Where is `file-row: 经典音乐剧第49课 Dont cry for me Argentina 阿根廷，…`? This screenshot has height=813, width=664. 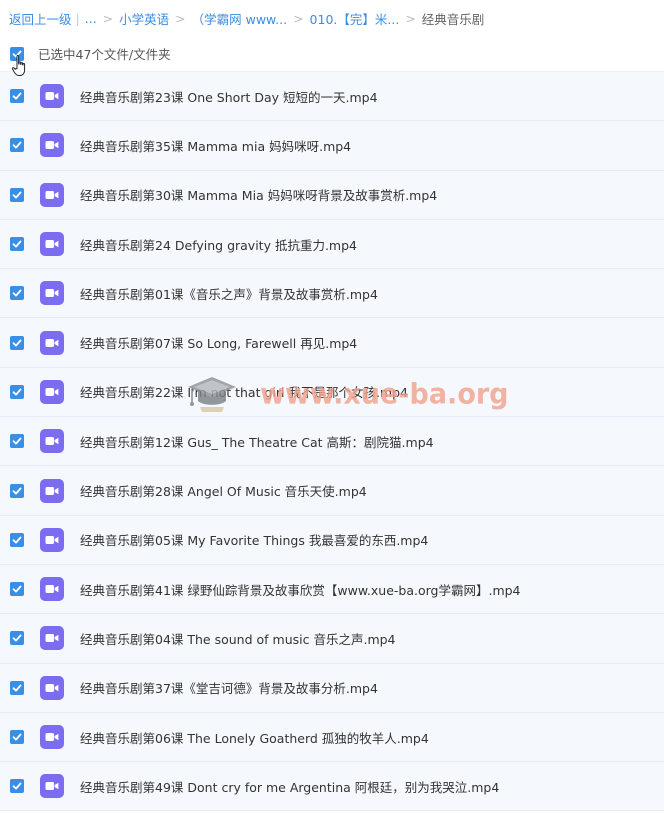
file-row: 经典音乐剧第49课 Dont cry for me Argentina 阿根廷，… is located at coordinates (332, 787).